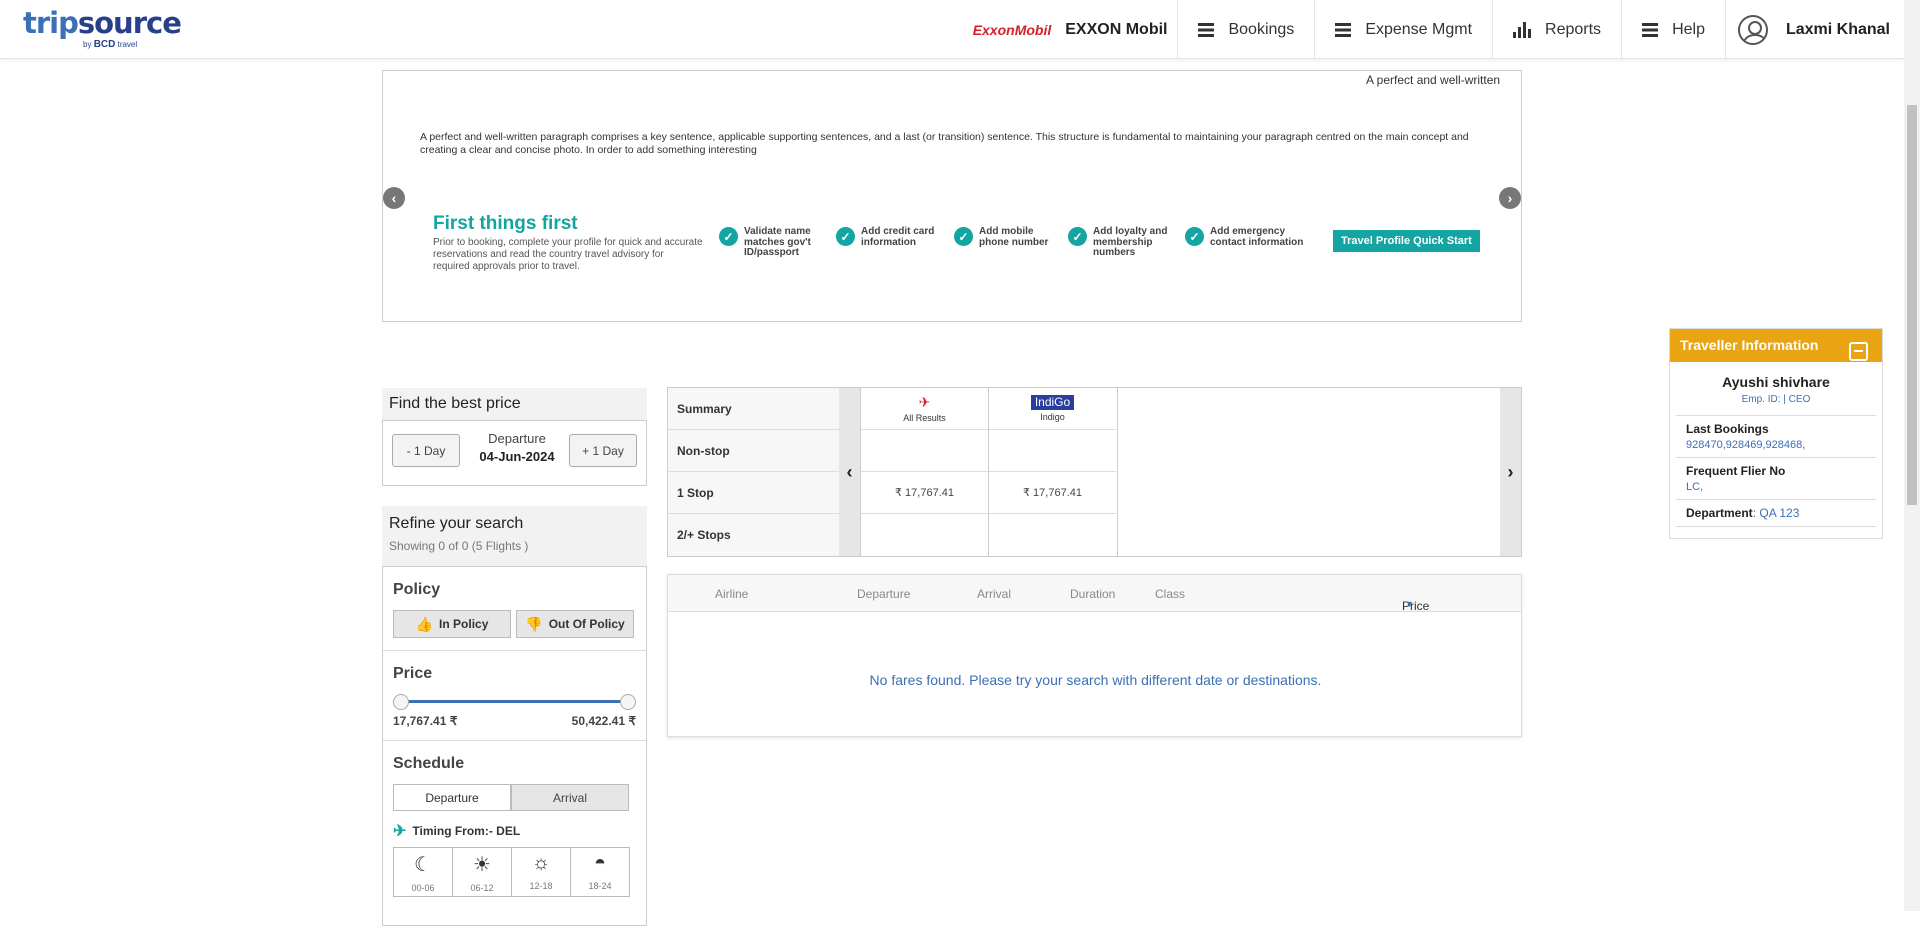 The image size is (1920, 926). What do you see at coordinates (603, 721) in the screenshot?
I see `price-max-value: 50,422.41 ₹` at bounding box center [603, 721].